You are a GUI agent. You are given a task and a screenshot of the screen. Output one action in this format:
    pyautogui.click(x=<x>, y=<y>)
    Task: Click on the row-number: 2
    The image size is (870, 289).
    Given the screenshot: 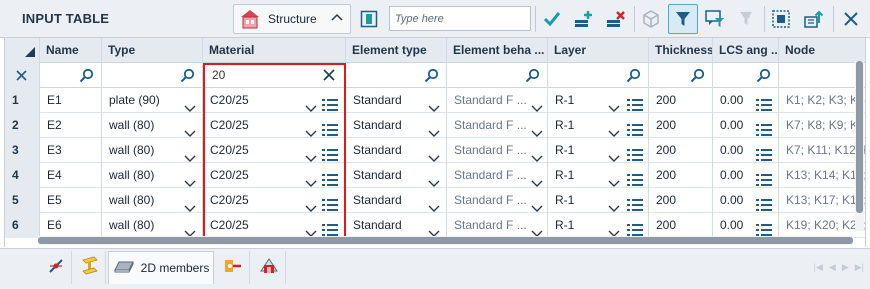 What is the action you would take?
    pyautogui.click(x=22, y=125)
    